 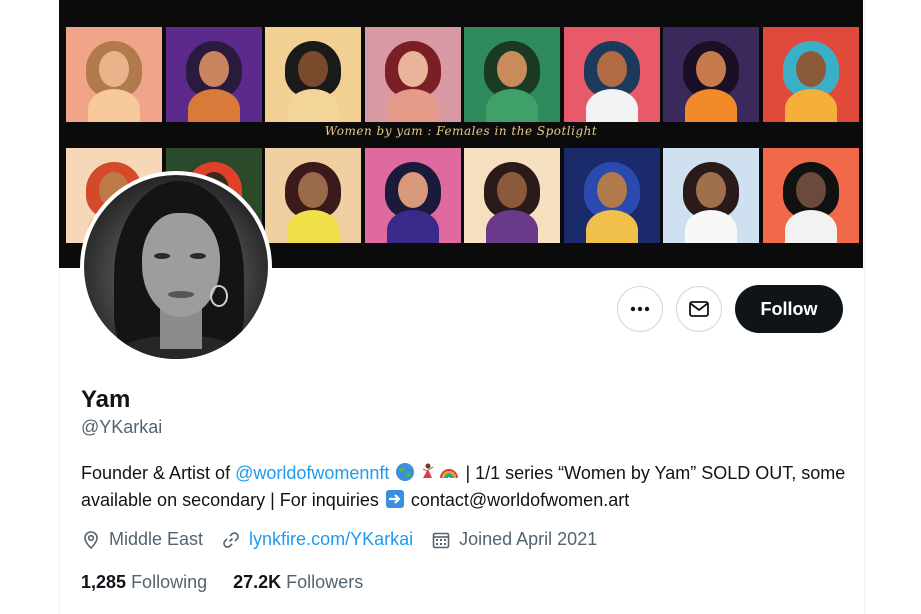 I want to click on rainbow-emoji-icon, so click(x=449, y=474).